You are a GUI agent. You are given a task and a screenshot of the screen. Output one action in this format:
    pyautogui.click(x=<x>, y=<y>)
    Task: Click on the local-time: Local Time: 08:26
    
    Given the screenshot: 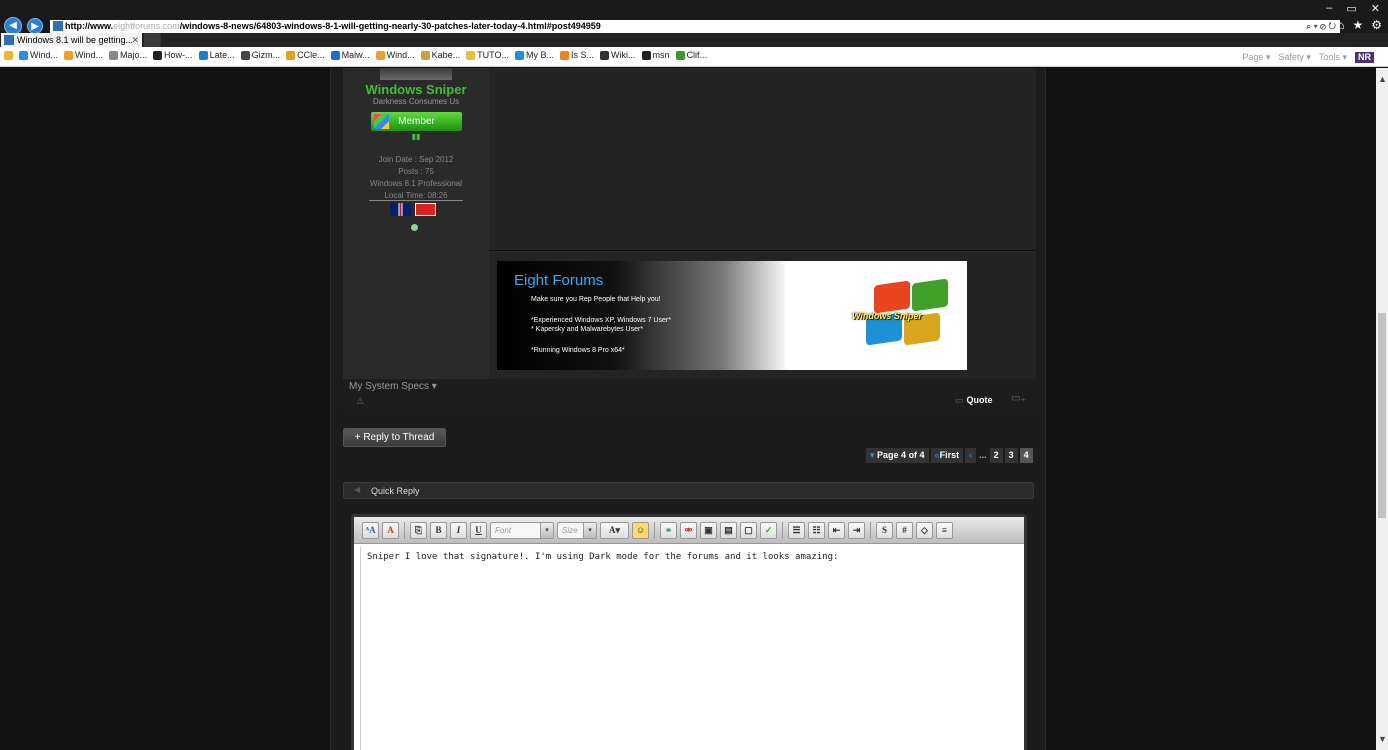 What is the action you would take?
    pyautogui.click(x=416, y=196)
    